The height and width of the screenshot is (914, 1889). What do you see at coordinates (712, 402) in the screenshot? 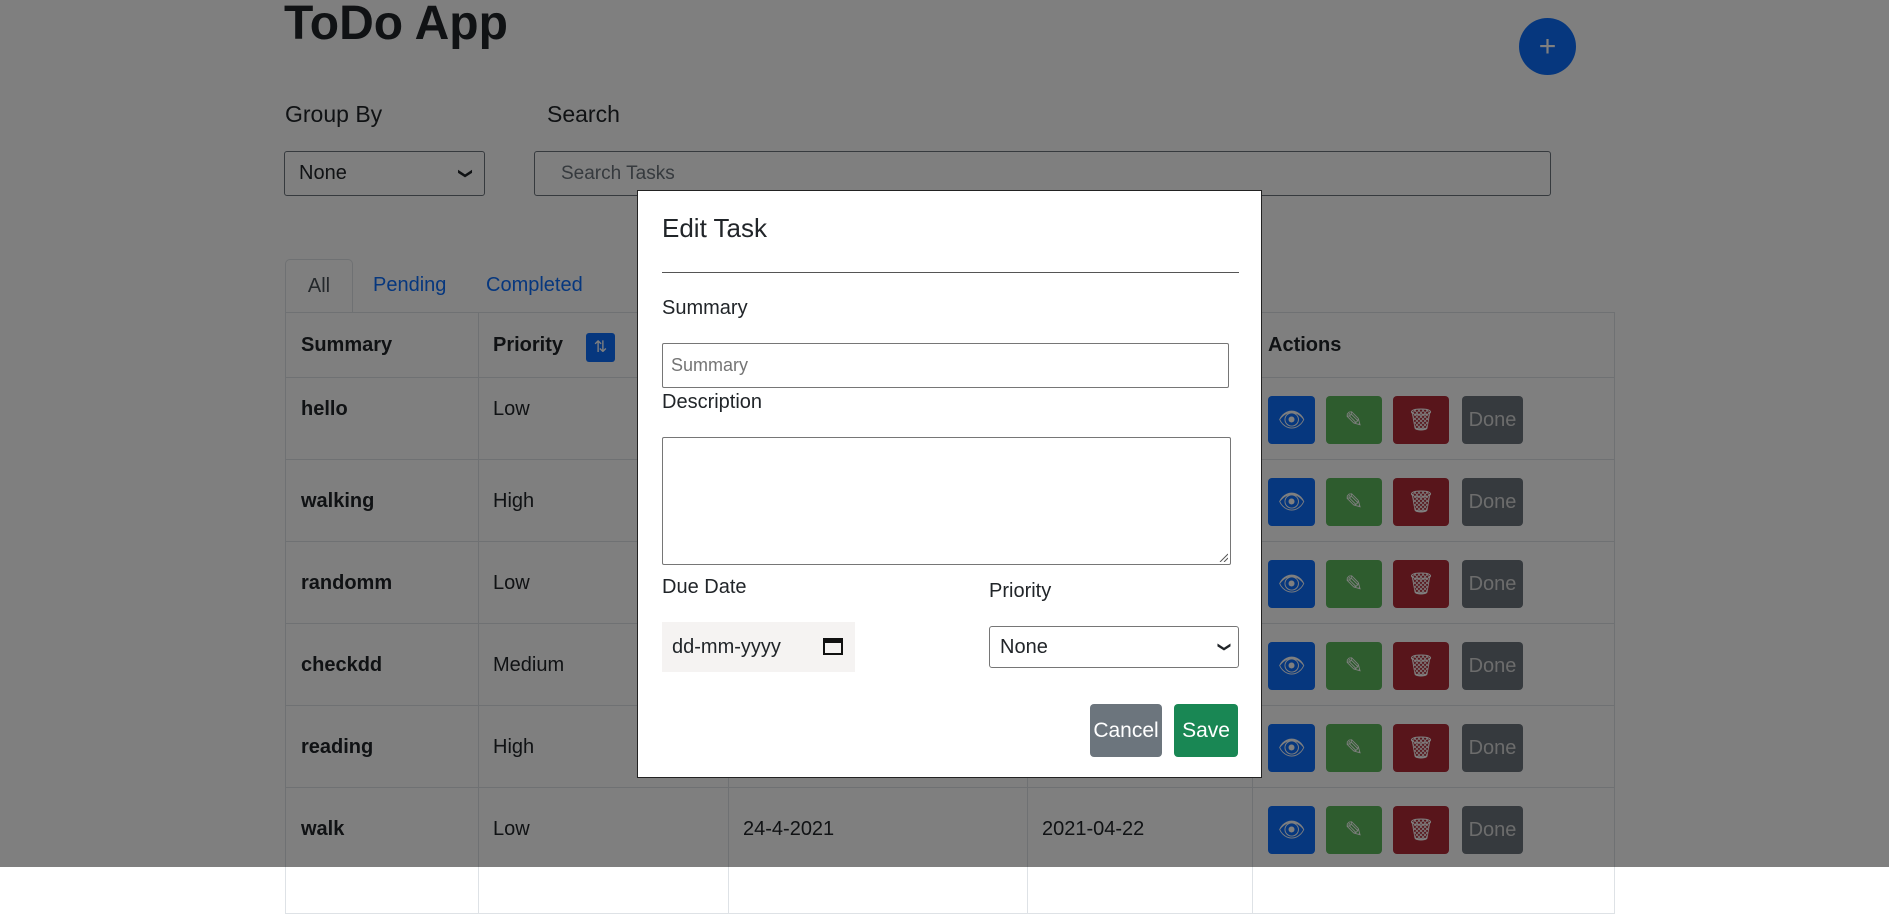
I see `description-label: Description` at bounding box center [712, 402].